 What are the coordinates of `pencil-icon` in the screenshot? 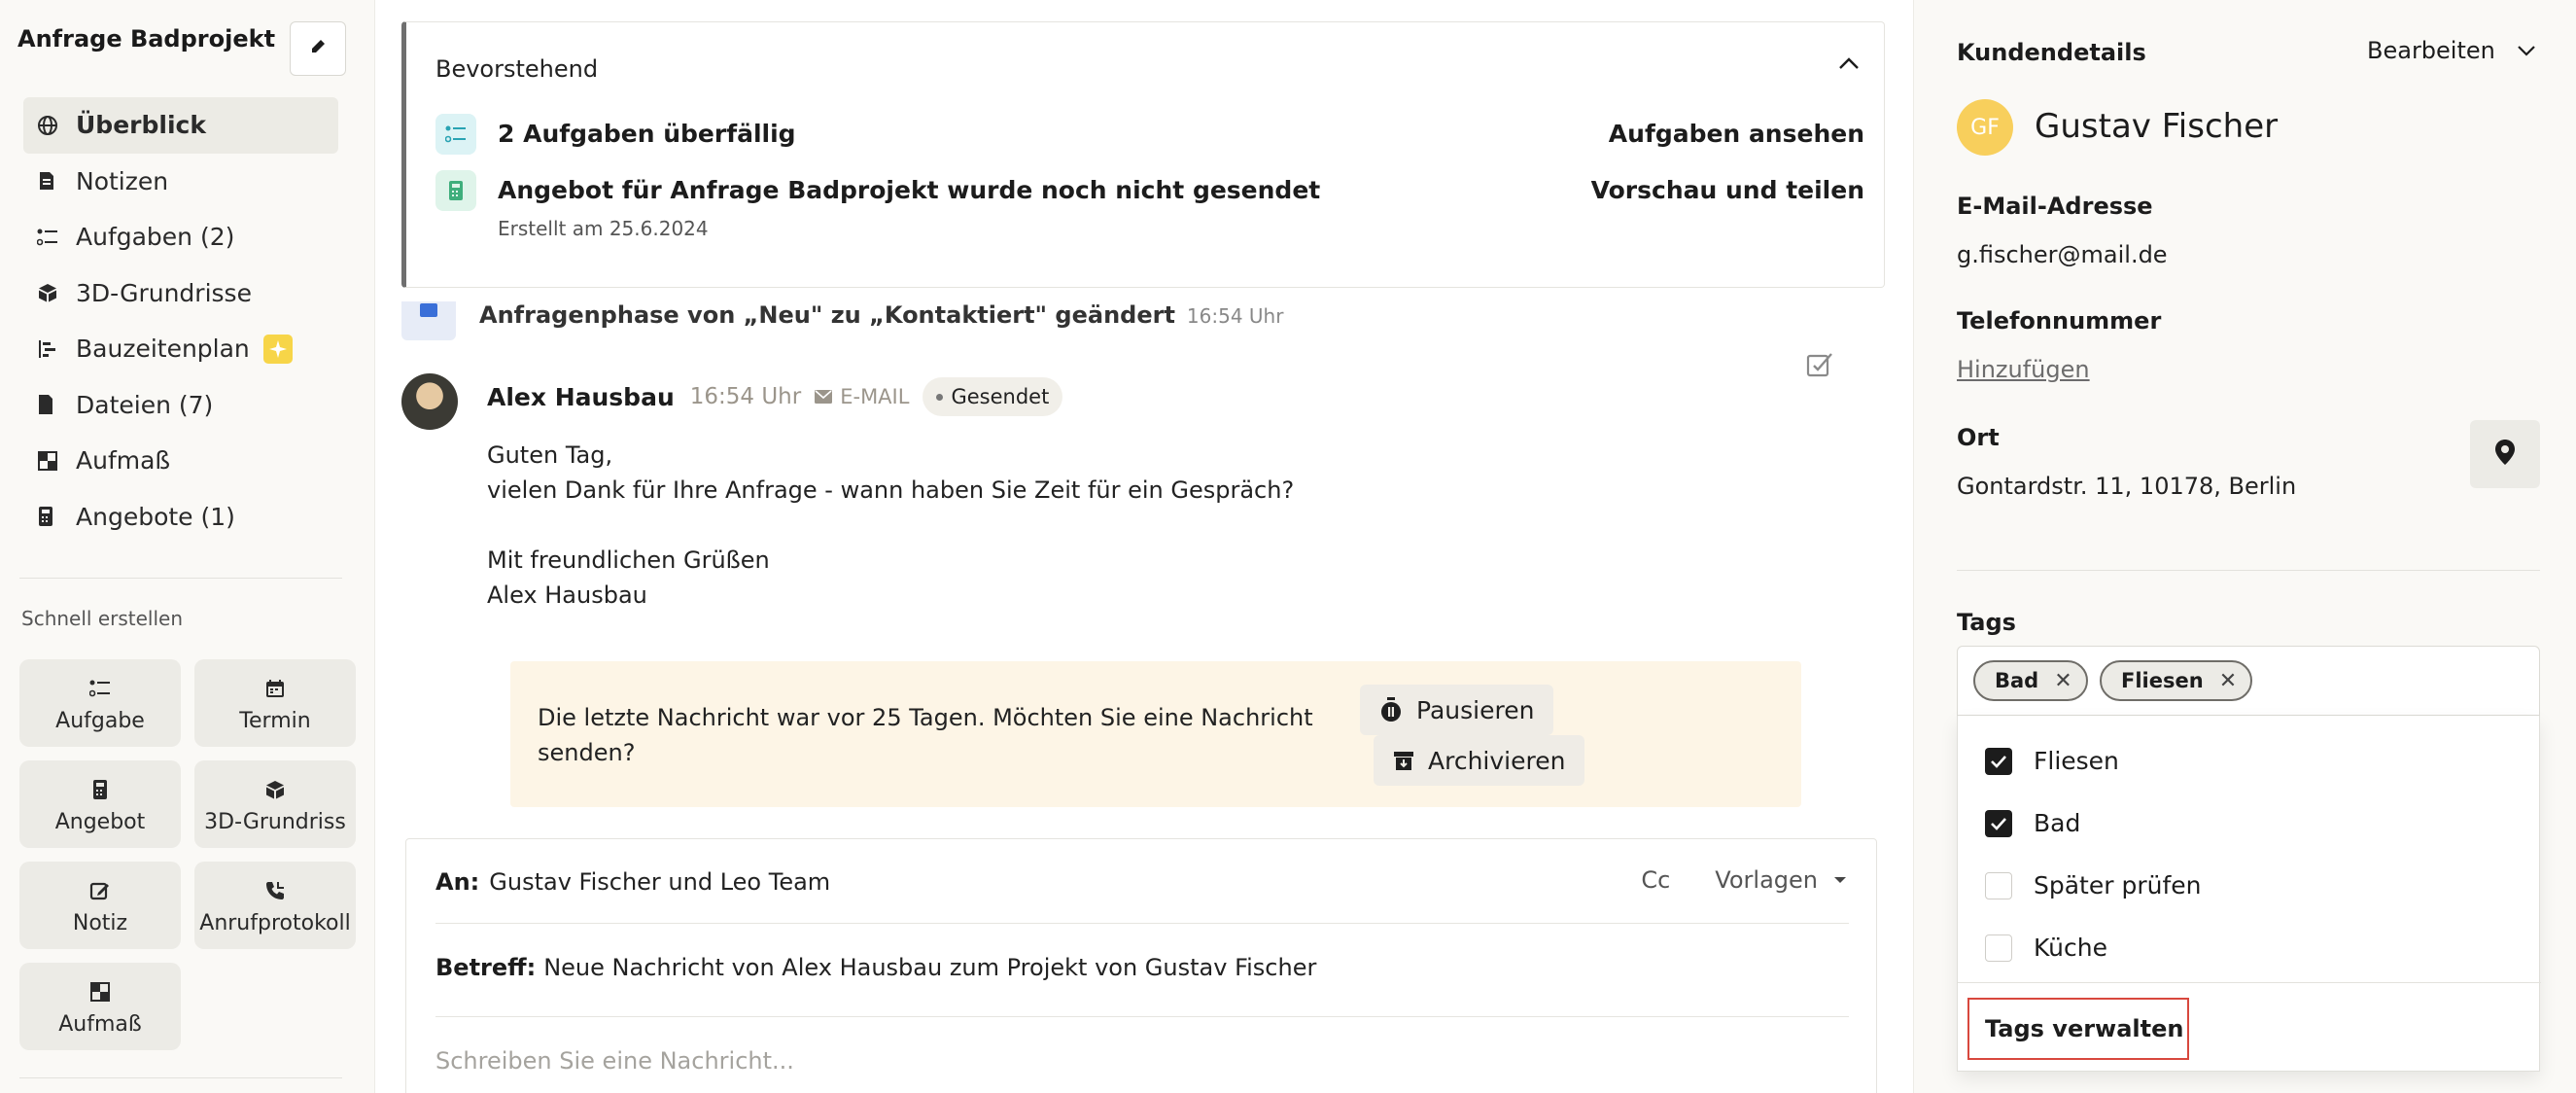 It's located at (318, 48).